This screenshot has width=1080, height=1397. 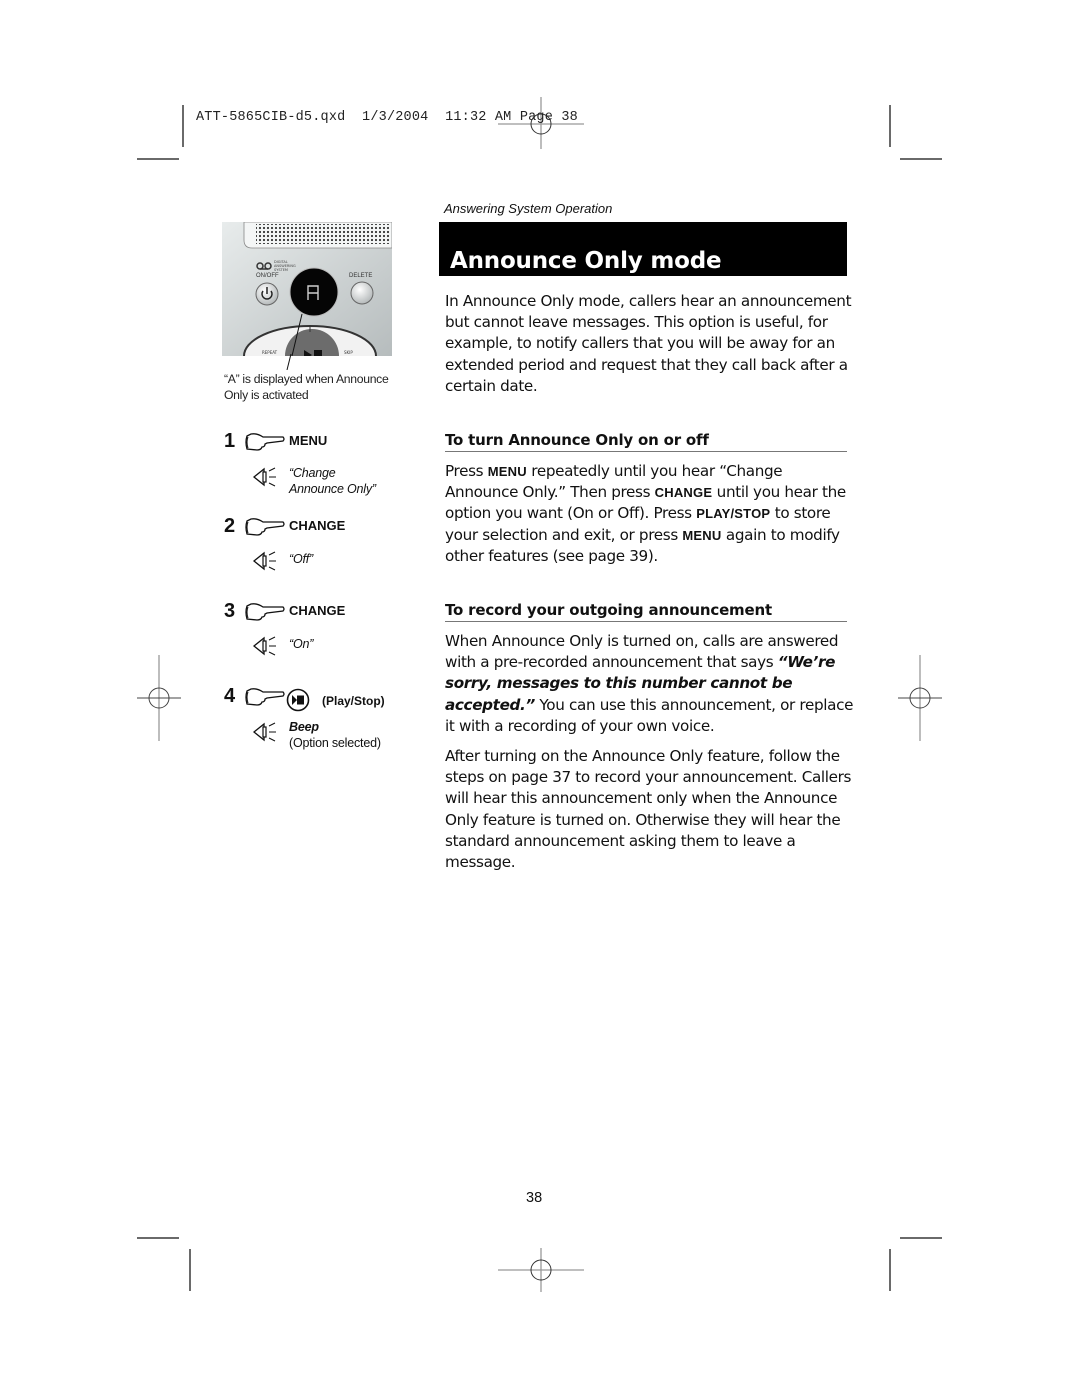 I want to click on registration-mark-bottom, so click(x=541, y=1270).